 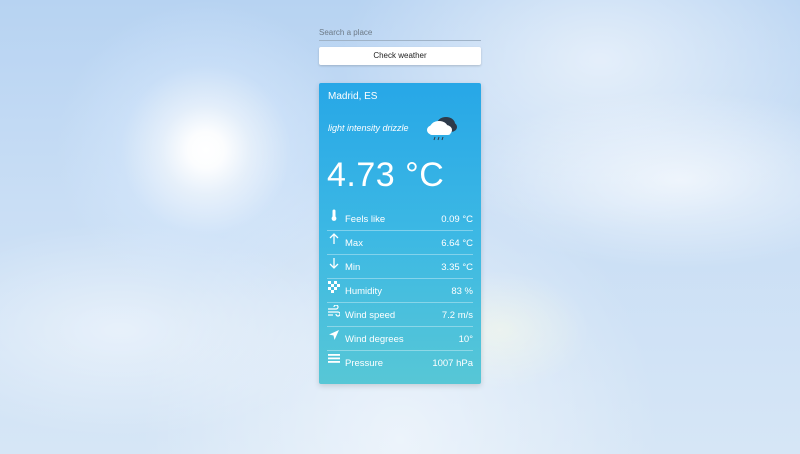 I want to click on detail-row-humidity: Humidity 83 %, so click(x=400, y=291).